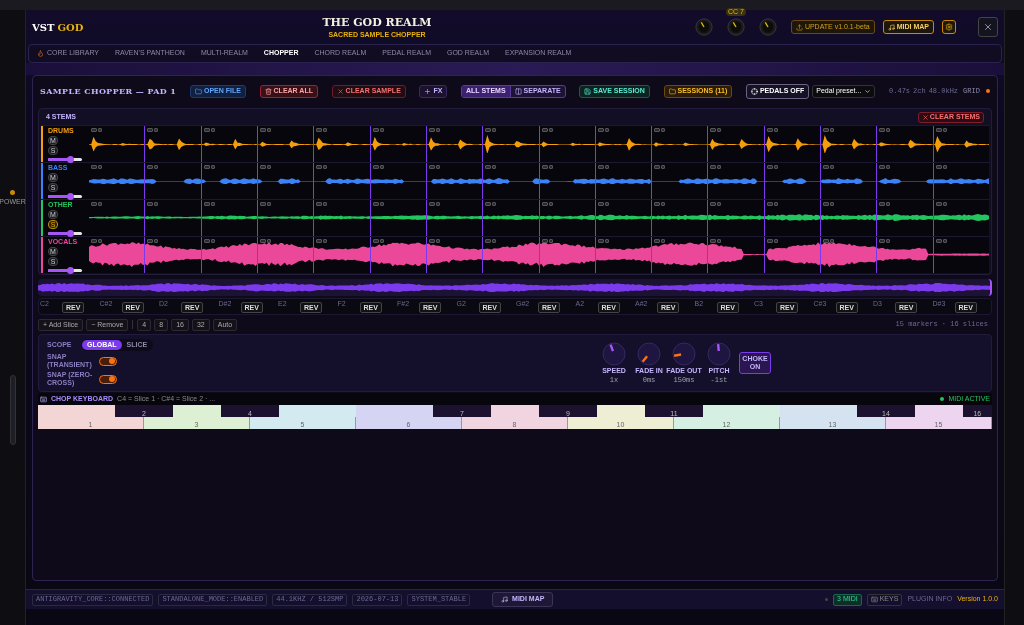  I want to click on logo-text: GOD, so click(70, 27).